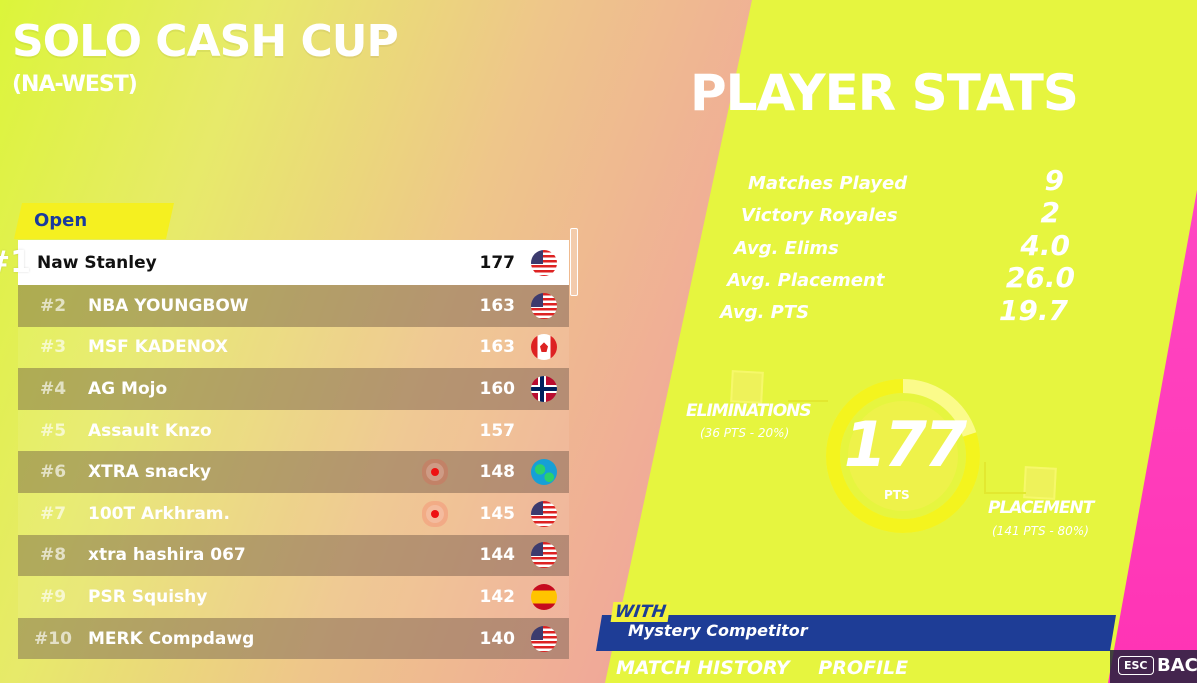 This screenshot has height=683, width=1197. What do you see at coordinates (497, 638) in the screenshot?
I see `player-points: 140` at bounding box center [497, 638].